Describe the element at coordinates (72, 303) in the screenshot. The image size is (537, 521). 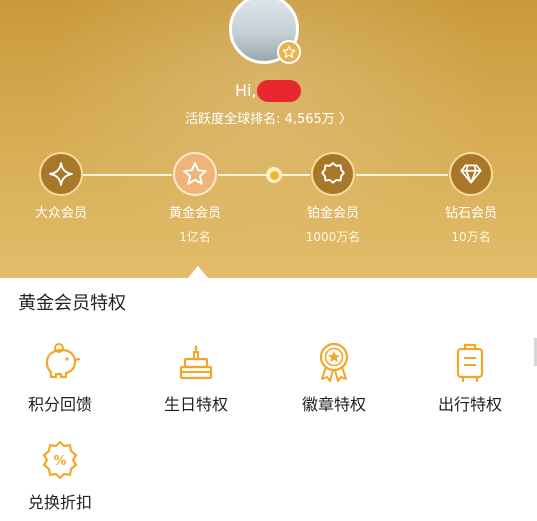
I see `privileges-title: 黄金会员特权` at that location.